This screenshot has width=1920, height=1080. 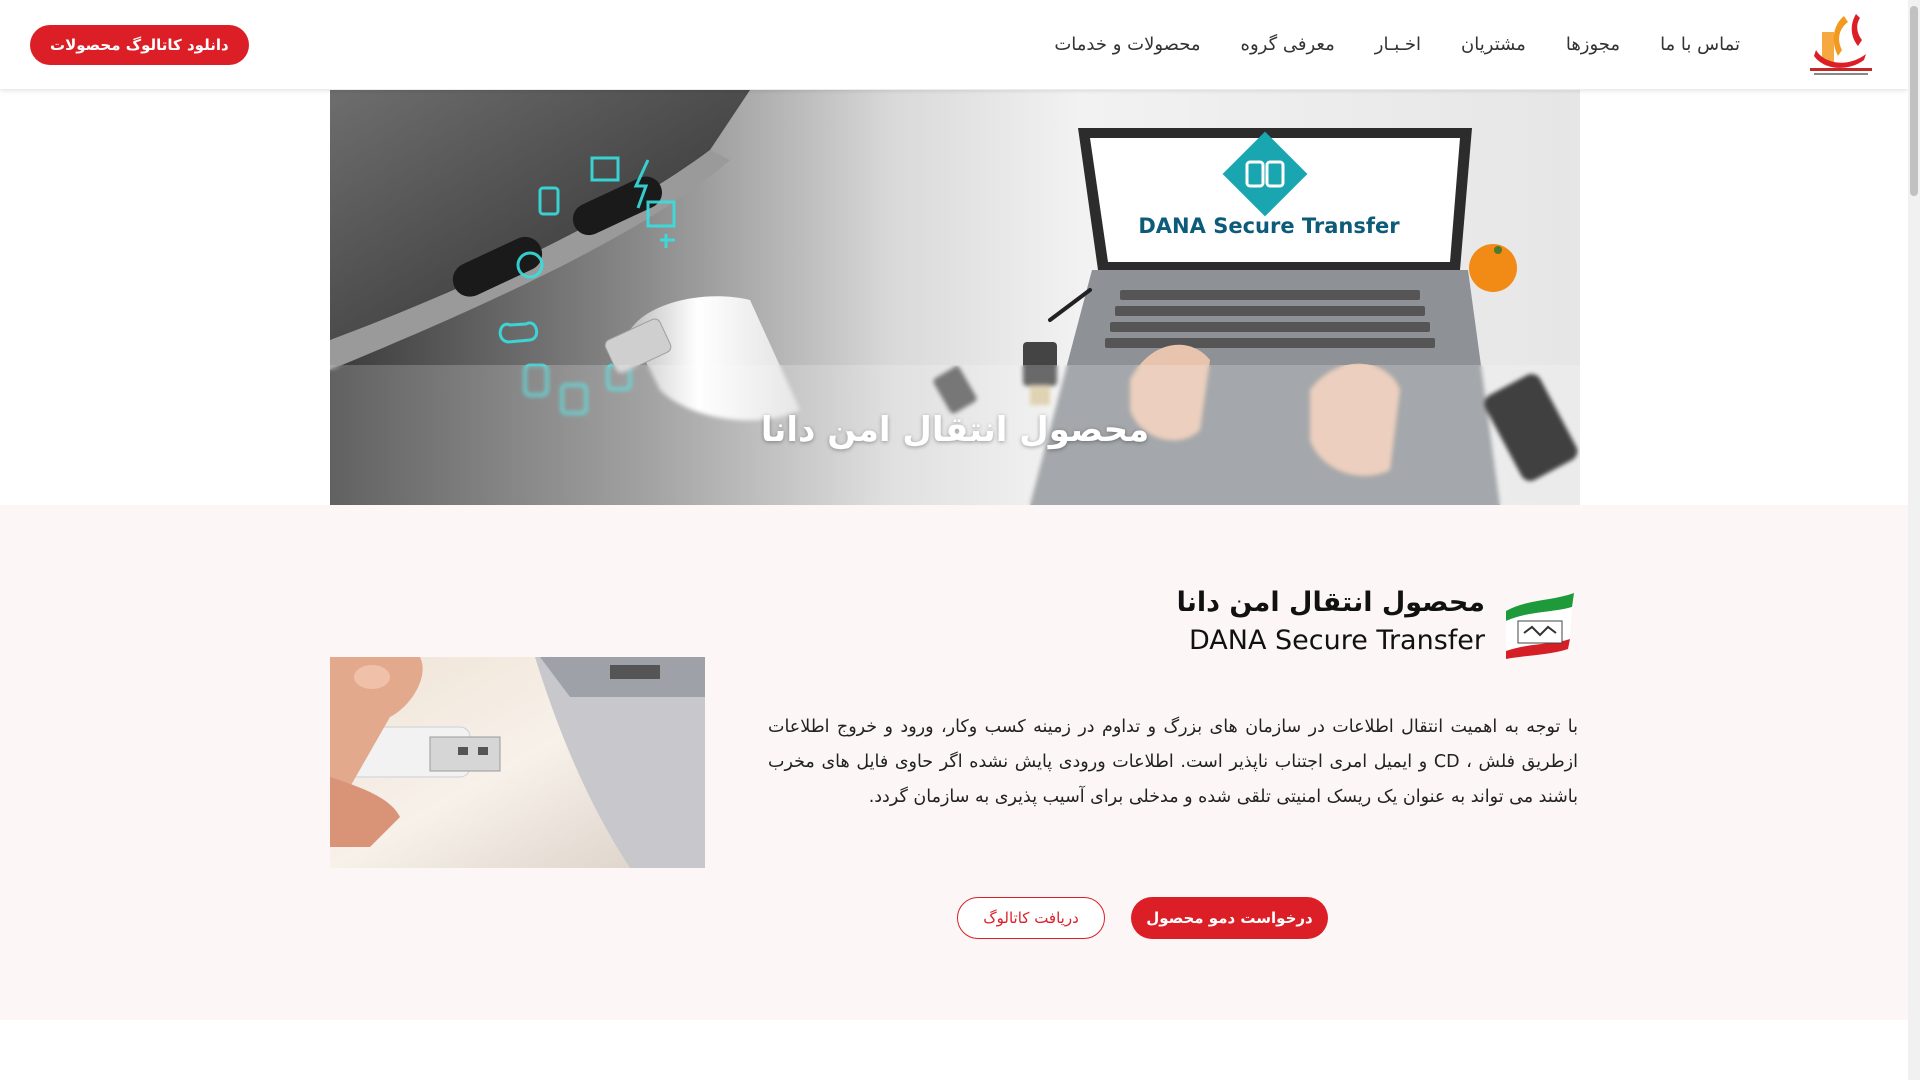 I want to click on usb-flash-drive-photo, so click(x=517, y=762).